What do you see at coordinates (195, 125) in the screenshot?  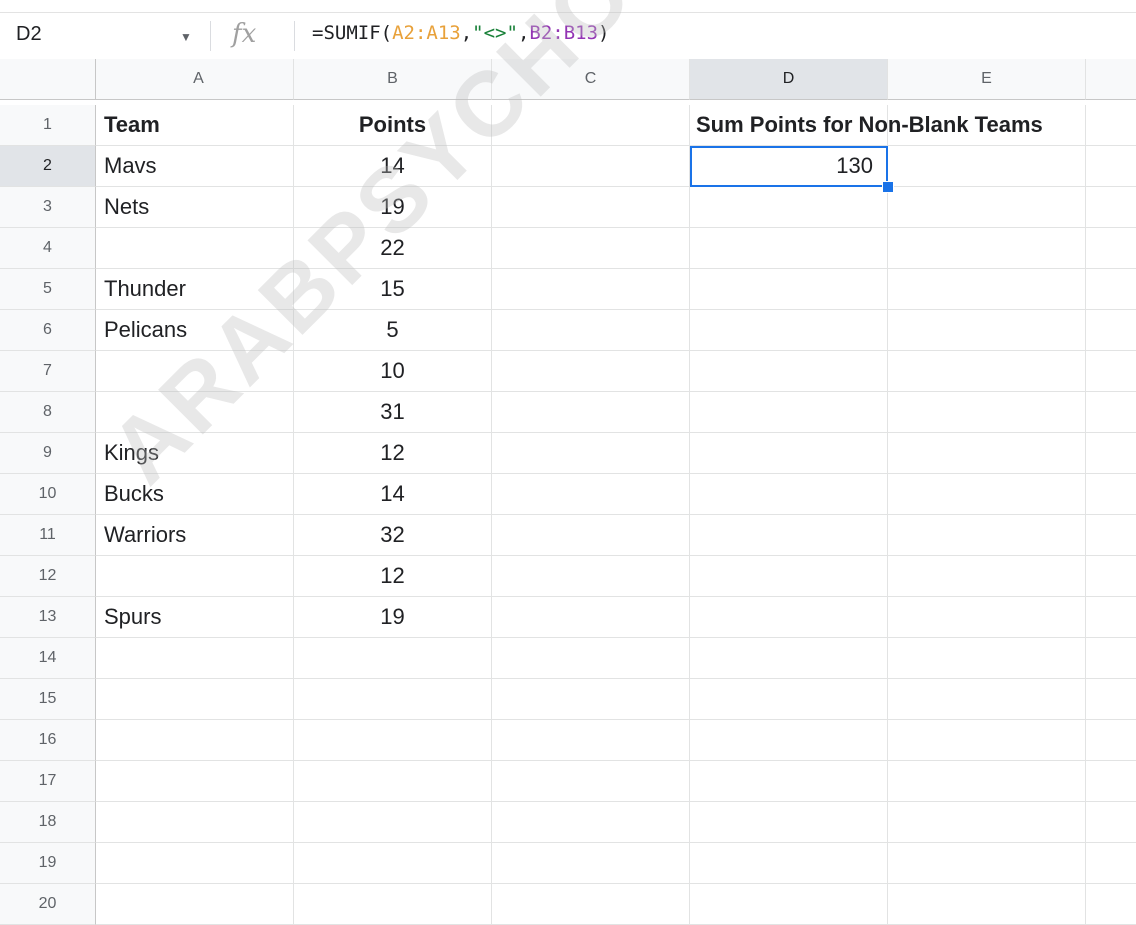 I see `cell-a: Team` at bounding box center [195, 125].